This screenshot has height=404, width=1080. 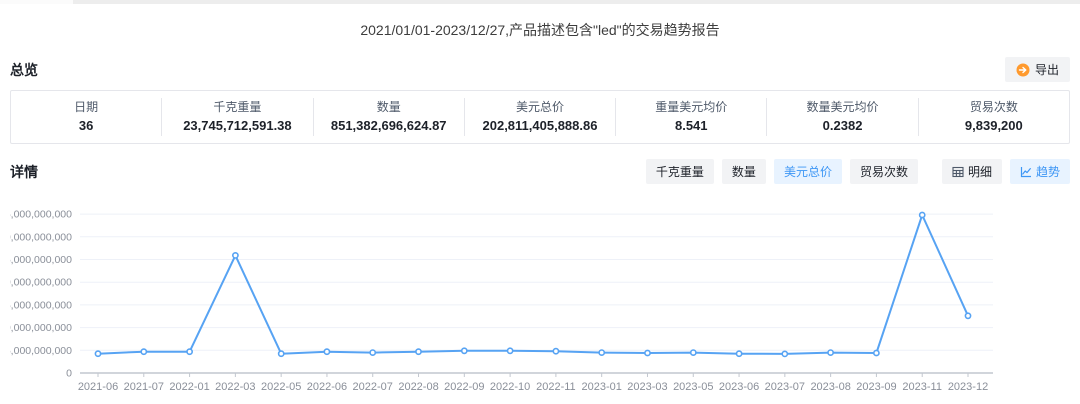 What do you see at coordinates (388, 117) in the screenshot?
I see `stat-column: 数量 851,382,696,624.87` at bounding box center [388, 117].